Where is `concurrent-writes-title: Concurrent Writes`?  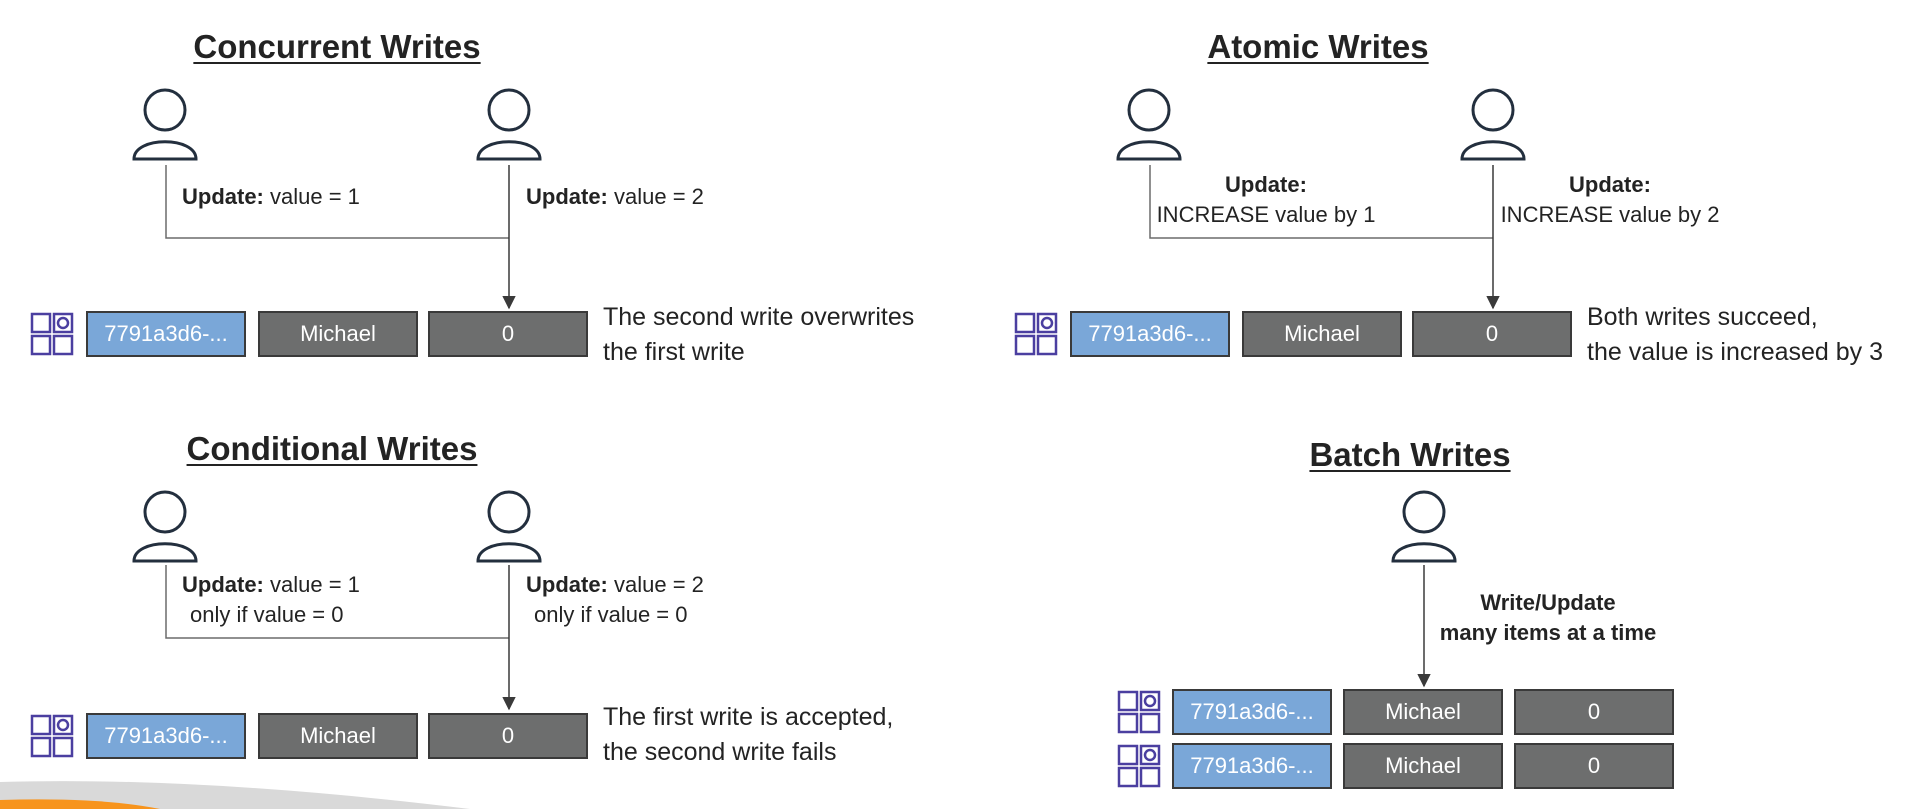
concurrent-writes-title: Concurrent Writes is located at coordinates (337, 46).